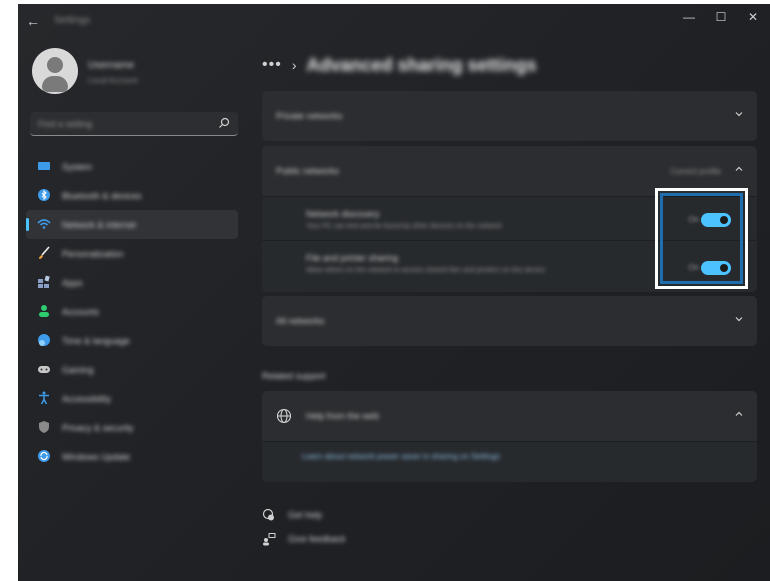  Describe the element at coordinates (96, 457) in the screenshot. I see `sidebar-item-label: Windows Update` at that location.